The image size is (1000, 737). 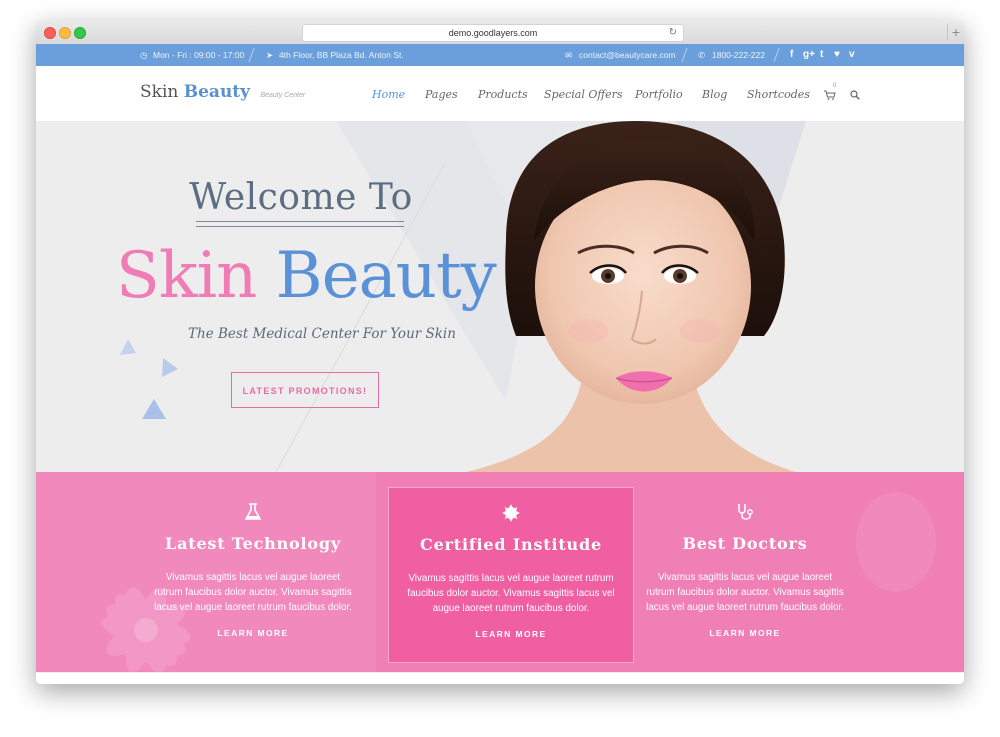 What do you see at coordinates (388, 94) in the screenshot?
I see `nav-home: Home` at bounding box center [388, 94].